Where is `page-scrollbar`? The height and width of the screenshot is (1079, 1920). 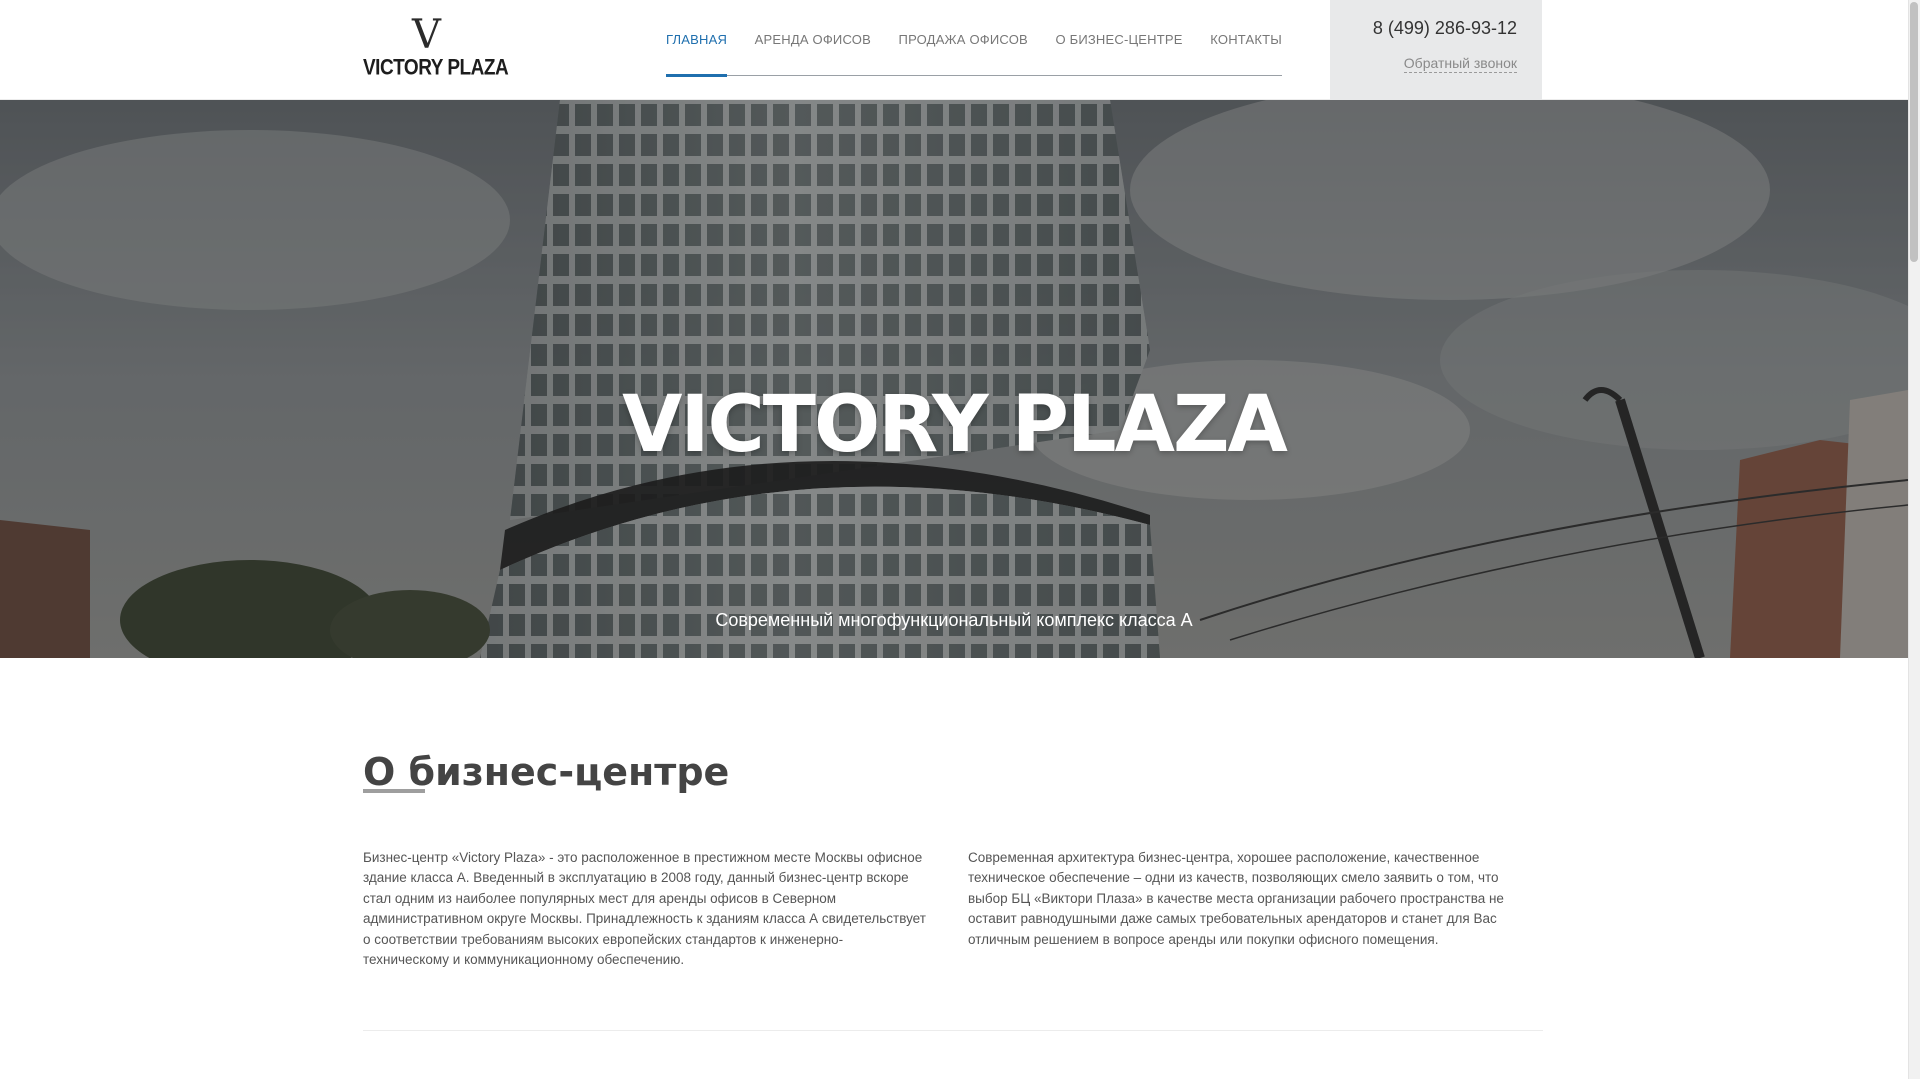 page-scrollbar is located at coordinates (1914, 539).